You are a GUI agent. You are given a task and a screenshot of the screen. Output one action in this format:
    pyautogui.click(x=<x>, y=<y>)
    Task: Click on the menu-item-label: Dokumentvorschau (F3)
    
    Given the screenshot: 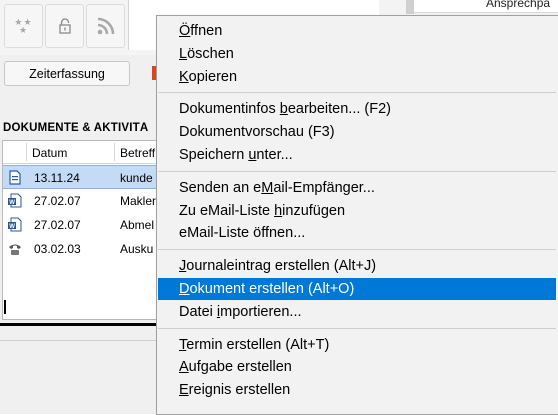 What is the action you would take?
    pyautogui.click(x=257, y=132)
    